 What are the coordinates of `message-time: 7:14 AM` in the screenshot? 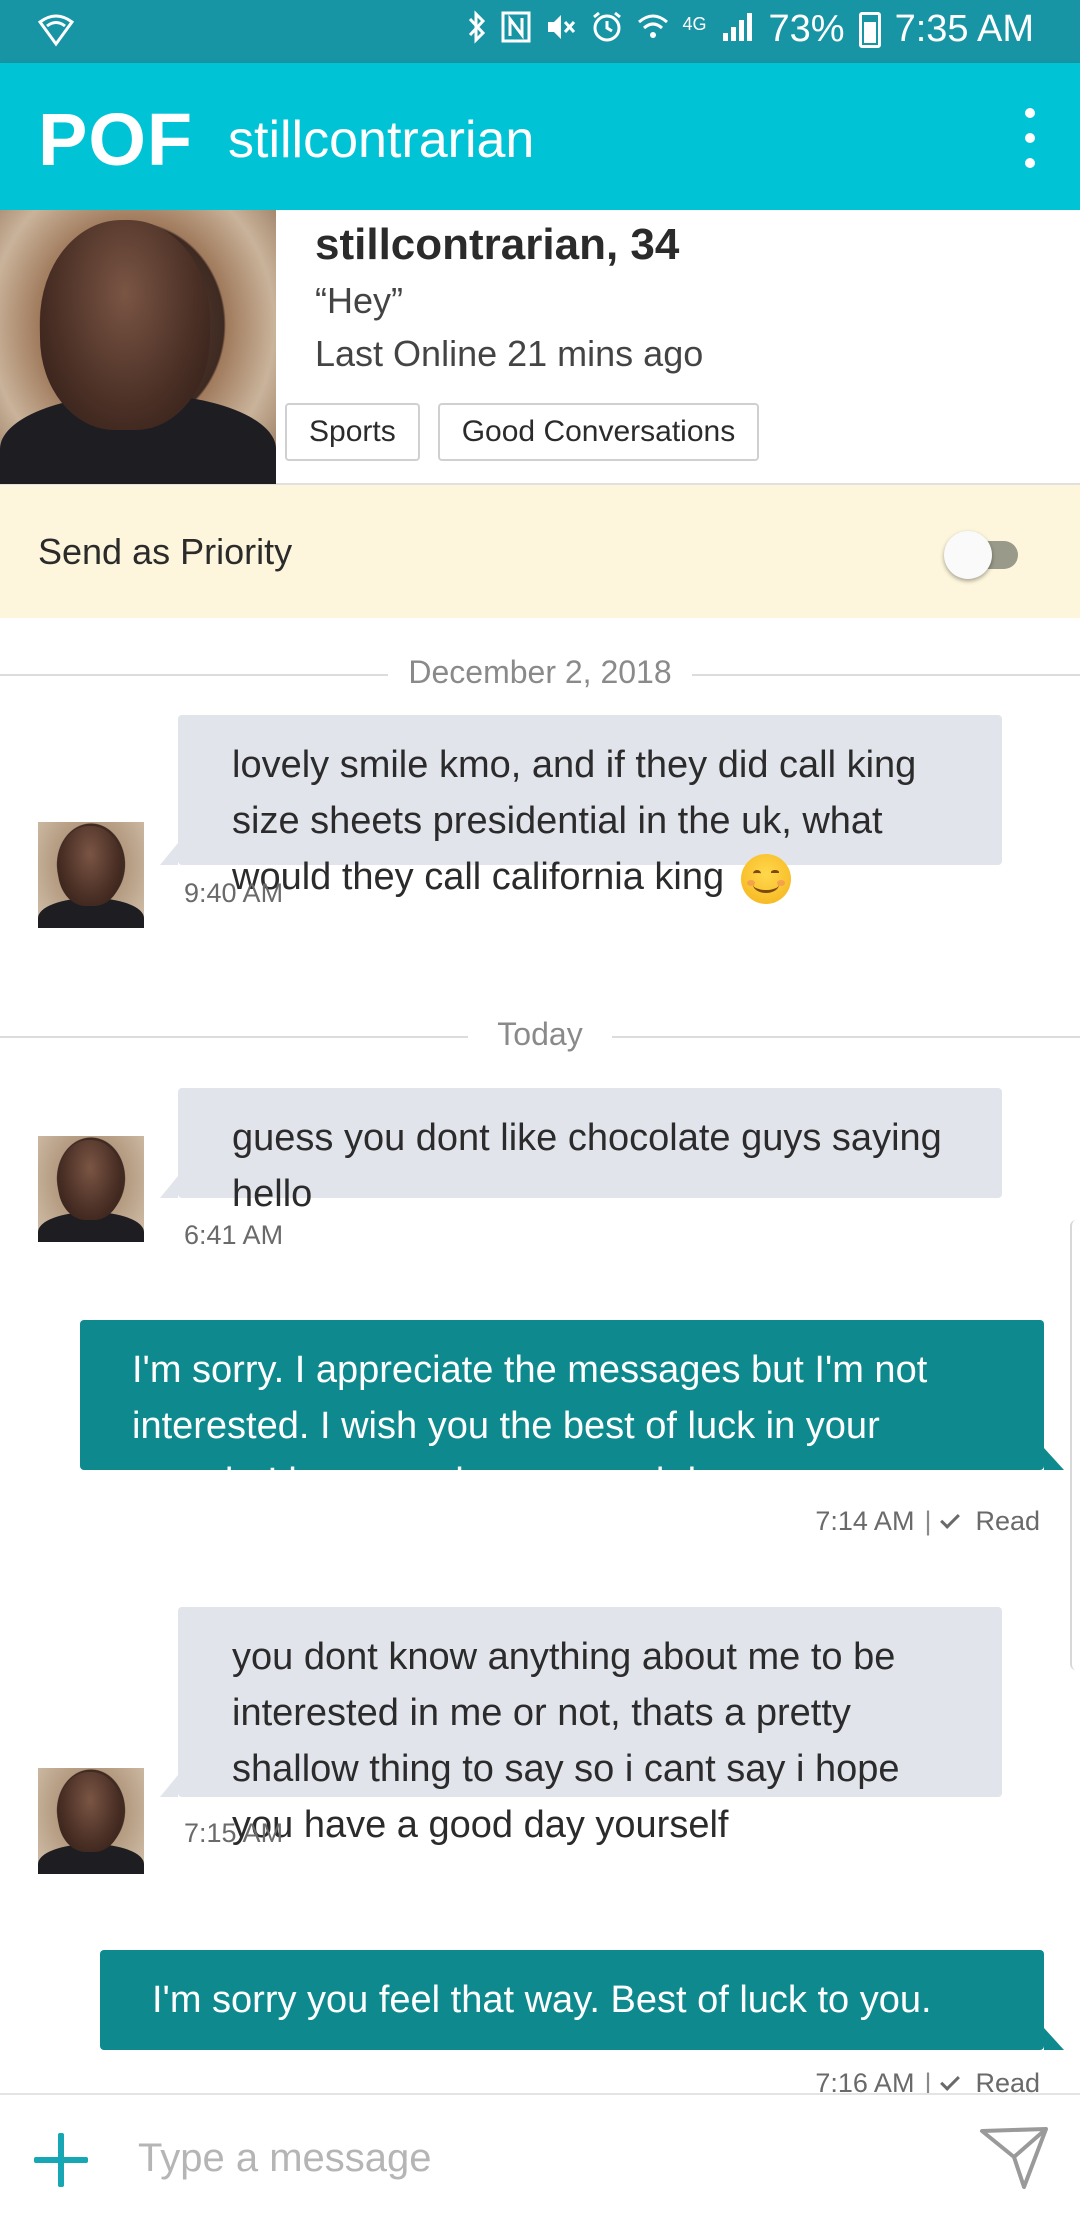 It's located at (865, 1521).